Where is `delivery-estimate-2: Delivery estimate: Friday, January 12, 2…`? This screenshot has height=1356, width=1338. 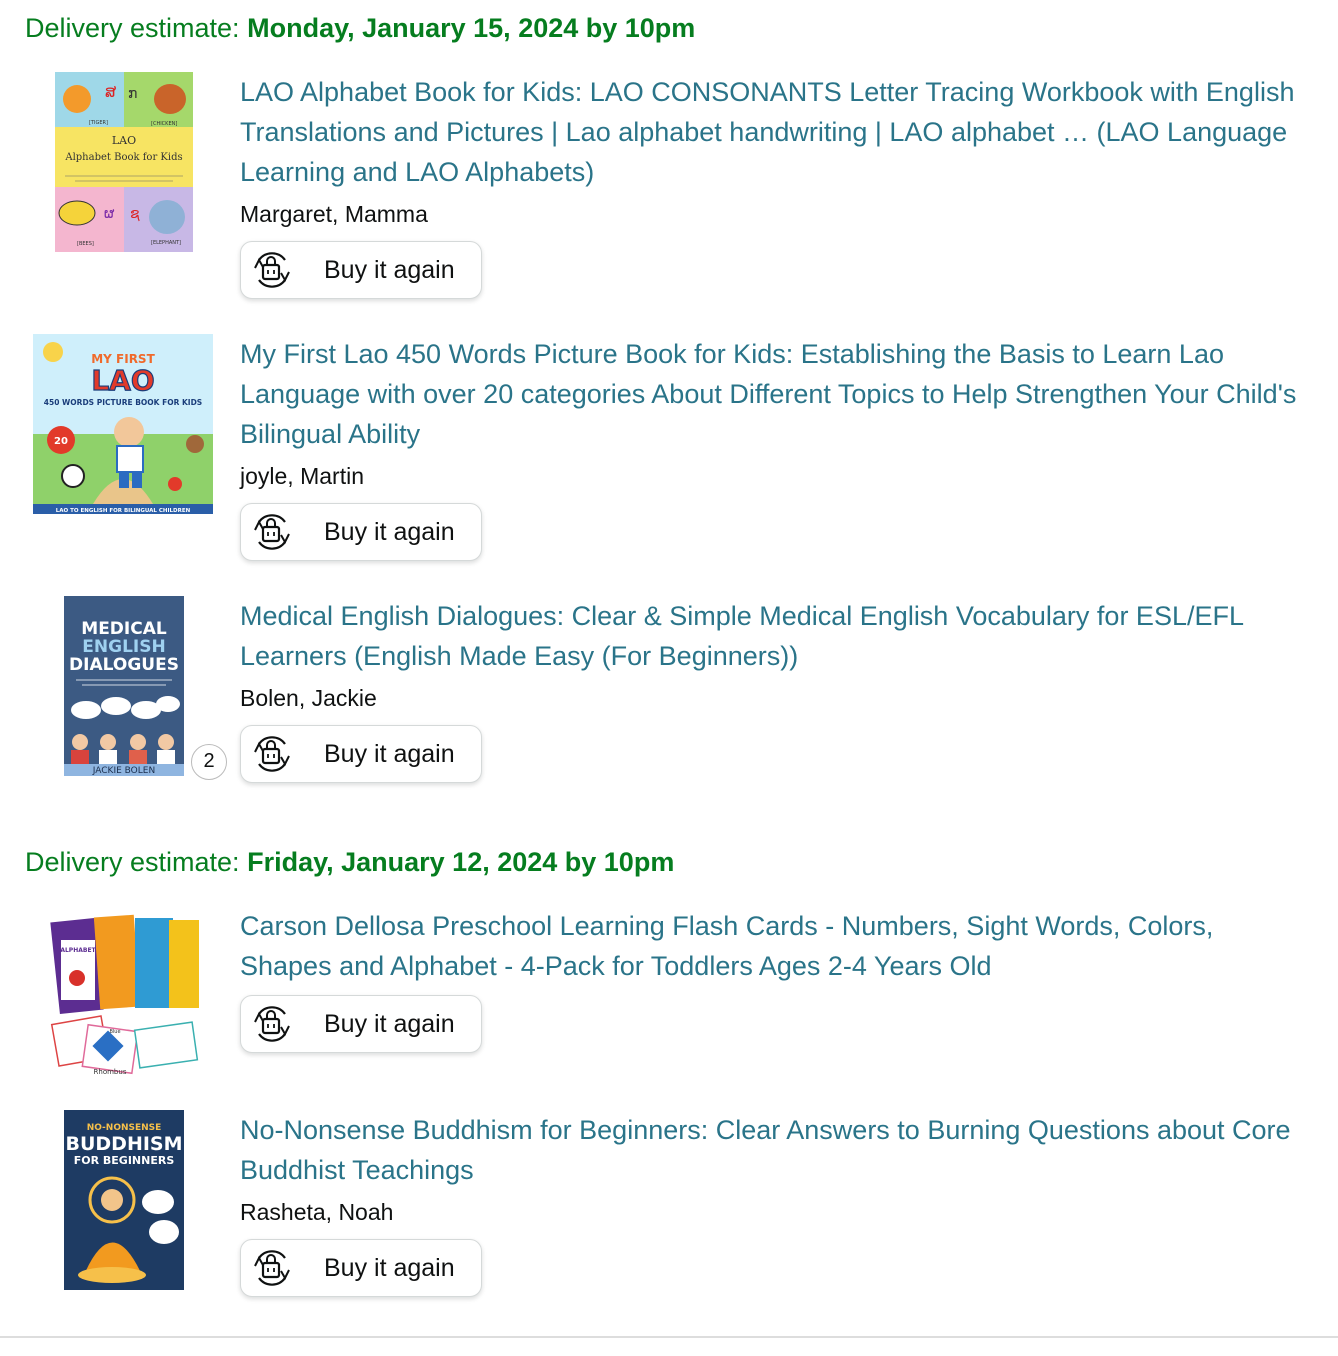
delivery-estimate-2: Delivery estimate: Friday, January 12, 2… is located at coordinates (349, 862).